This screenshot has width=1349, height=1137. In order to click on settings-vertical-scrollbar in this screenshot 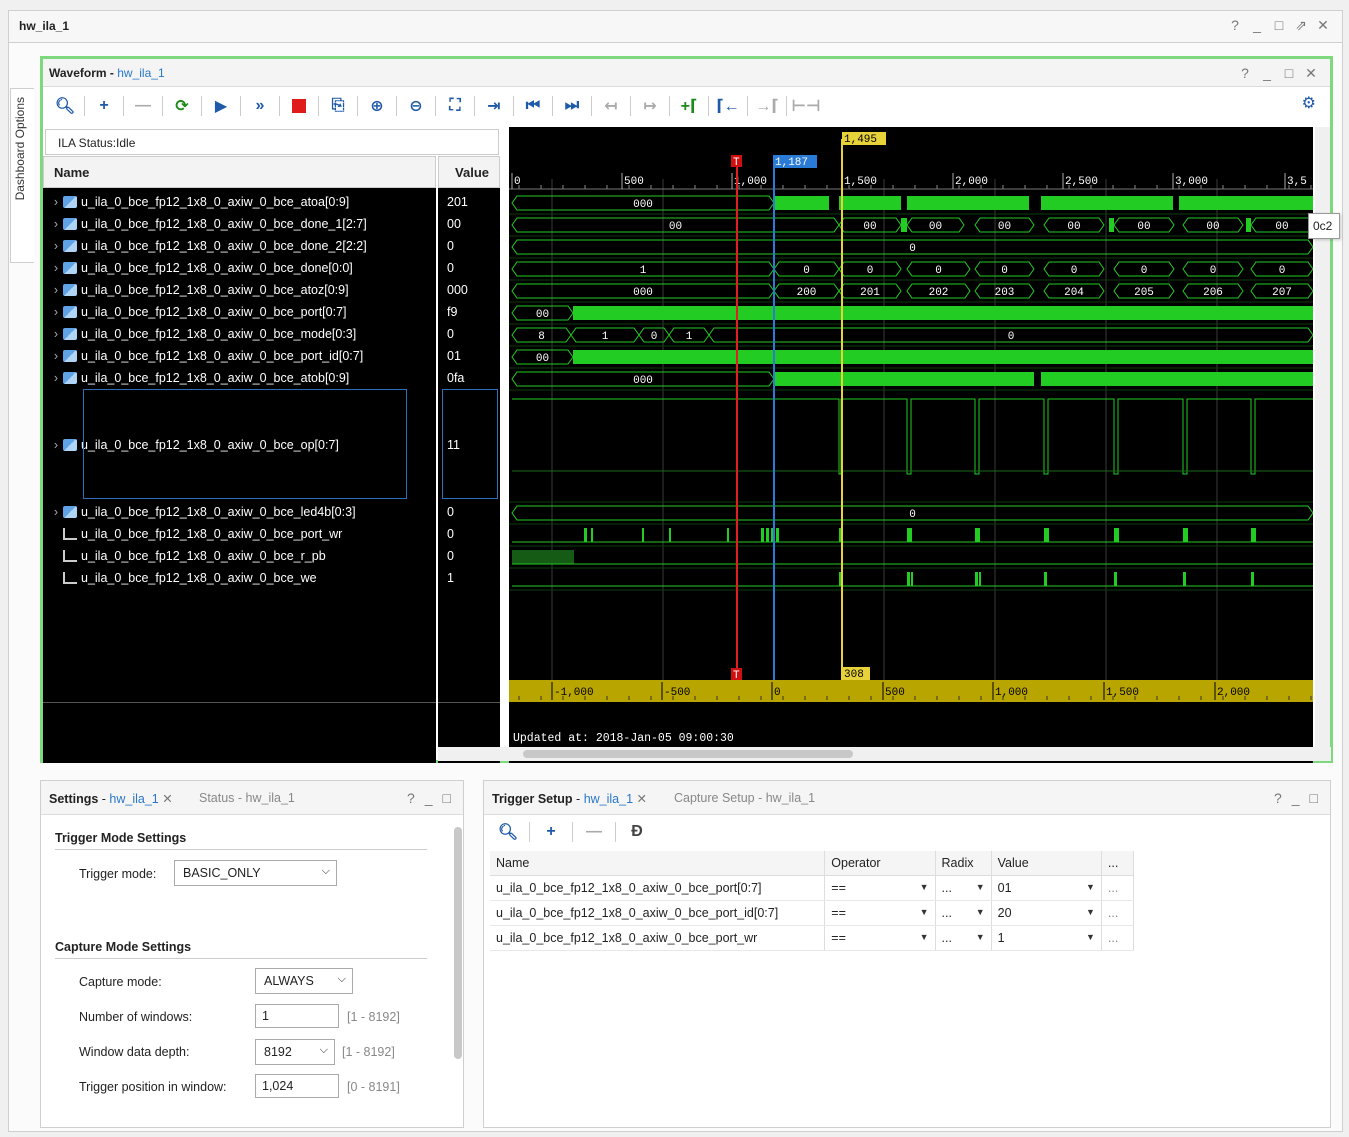, I will do `click(457, 972)`.